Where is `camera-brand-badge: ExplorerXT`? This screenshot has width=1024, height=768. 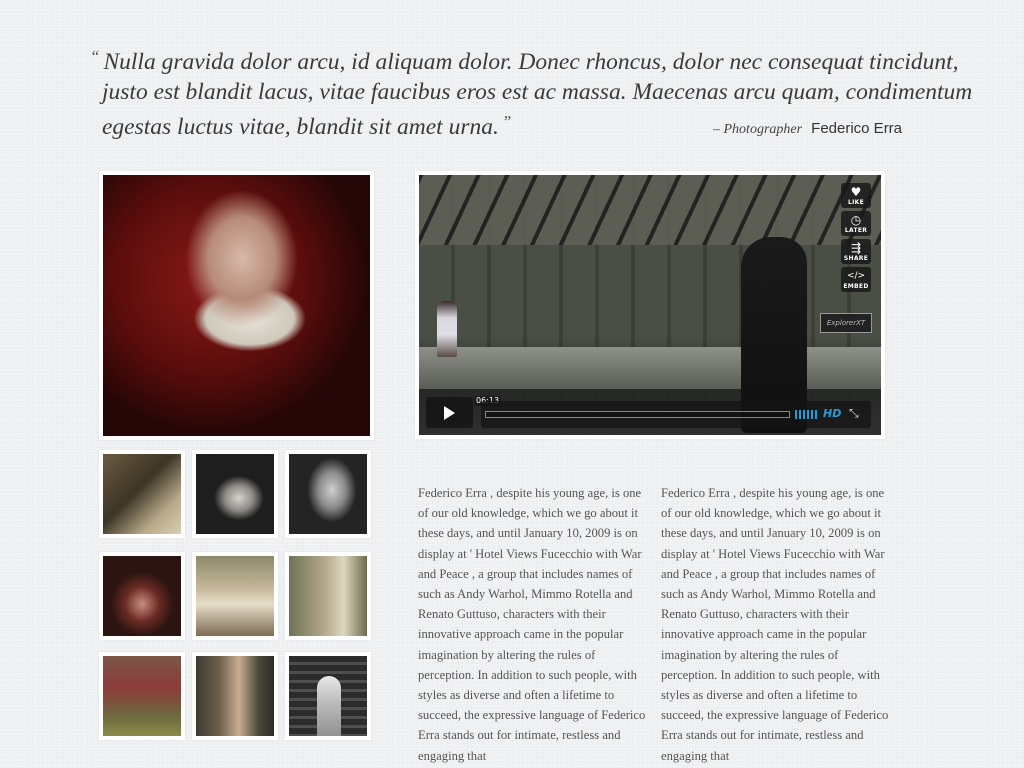 camera-brand-badge: ExplorerXT is located at coordinates (846, 323).